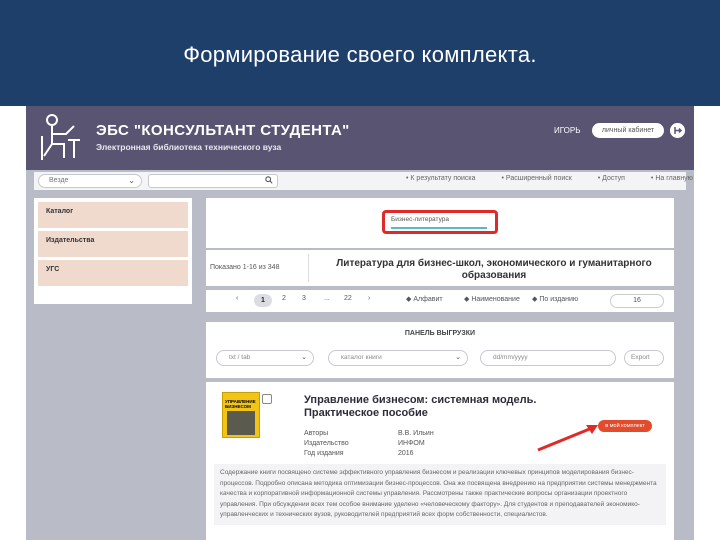 The height and width of the screenshot is (540, 720). Describe the element at coordinates (113, 273) in the screenshot. I see `sidebar-item-ugs: УГС` at that location.